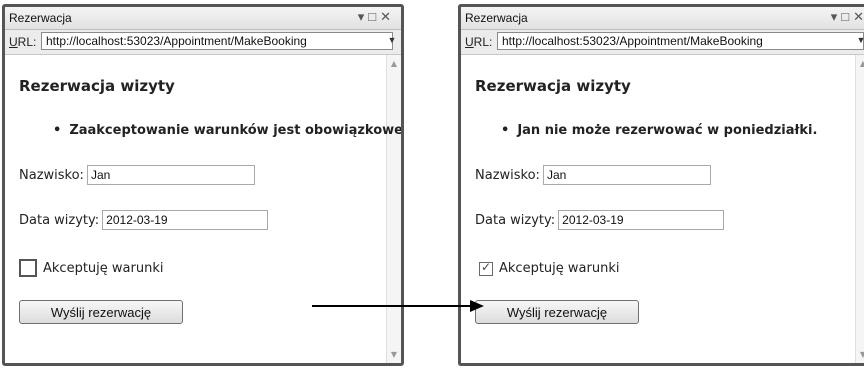  What do you see at coordinates (477, 306) in the screenshot?
I see `arrow-head` at bounding box center [477, 306].